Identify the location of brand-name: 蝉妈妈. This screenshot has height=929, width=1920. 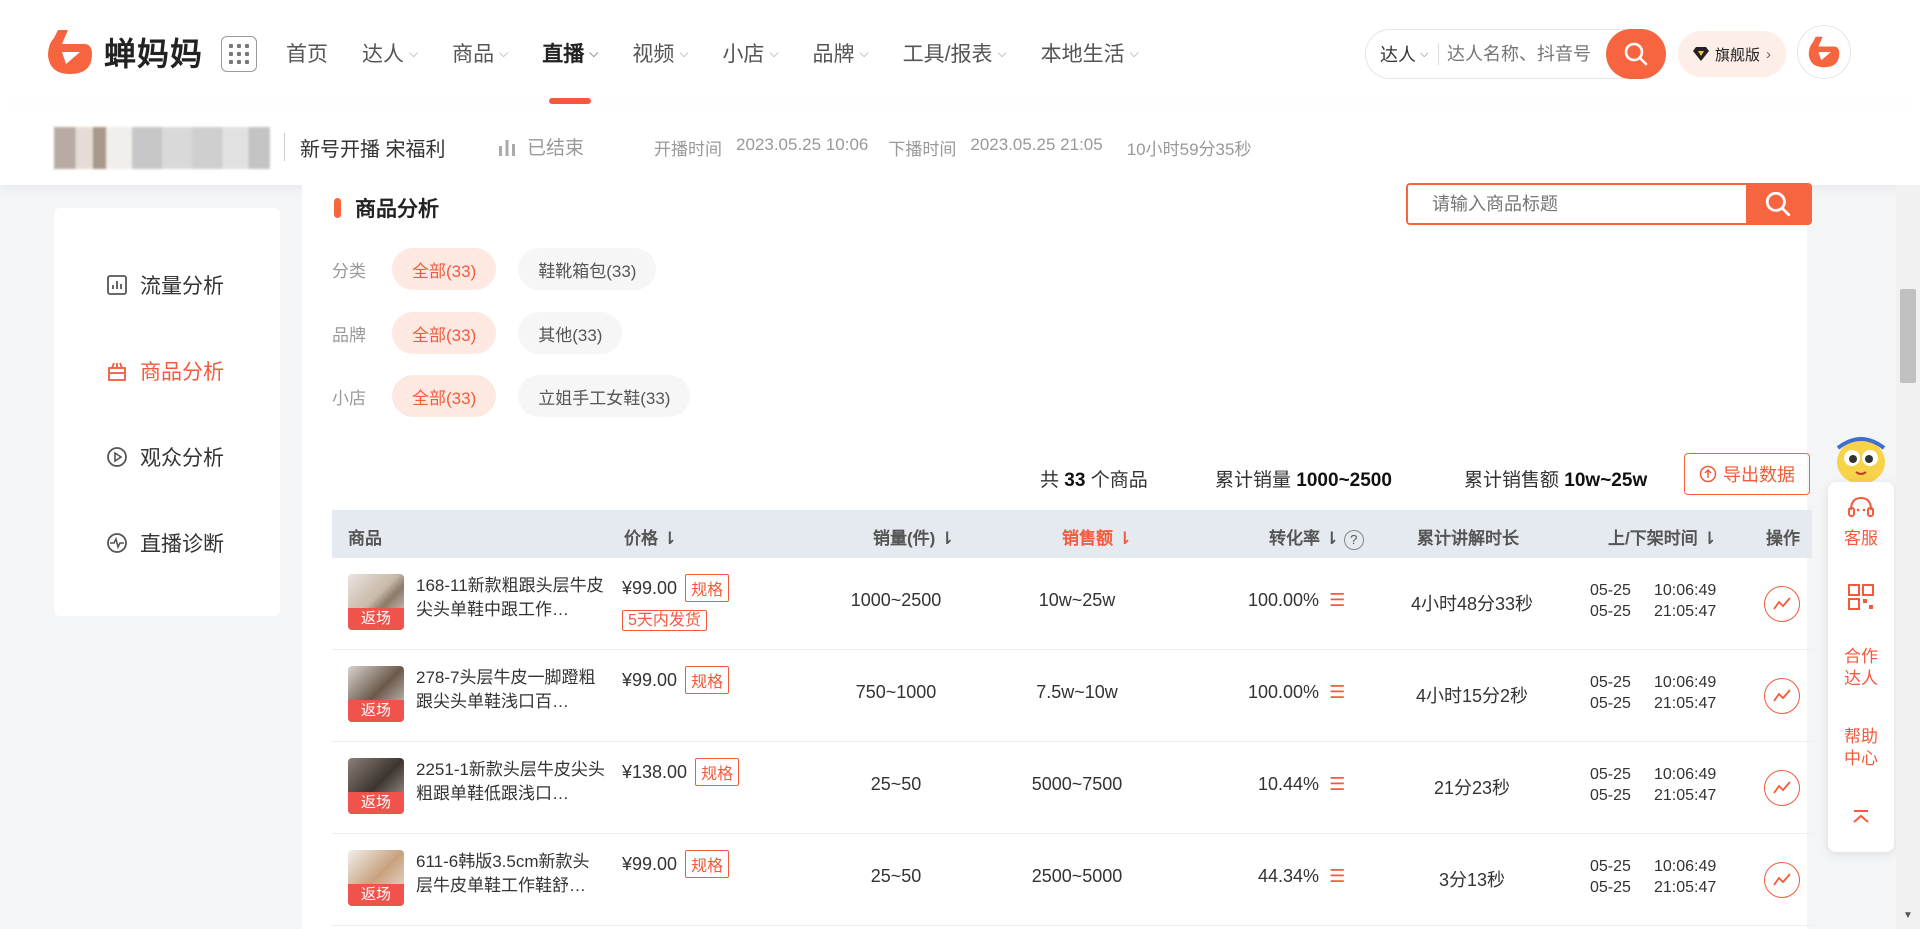
(154, 54).